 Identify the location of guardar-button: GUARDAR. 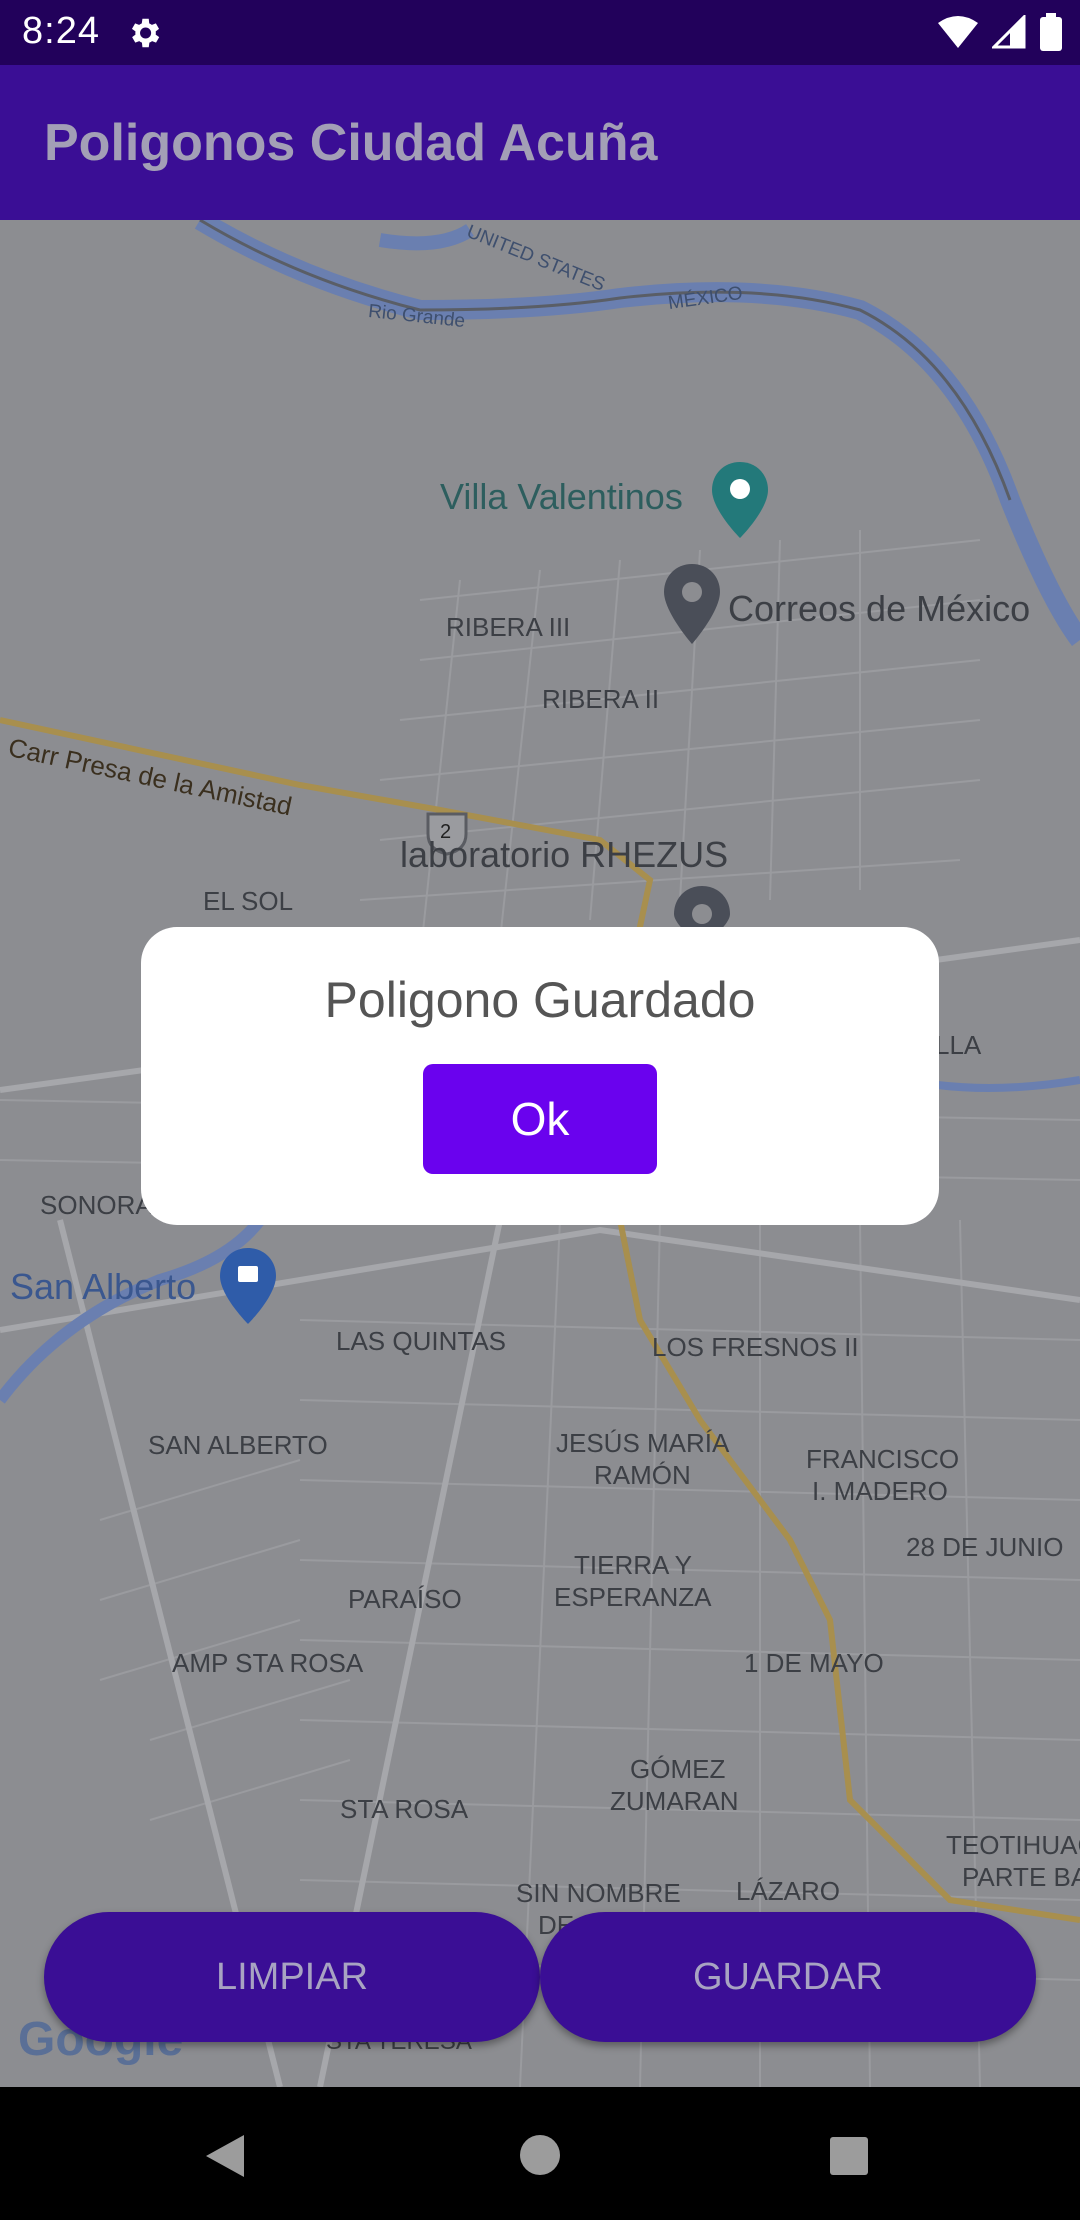
(788, 1977).